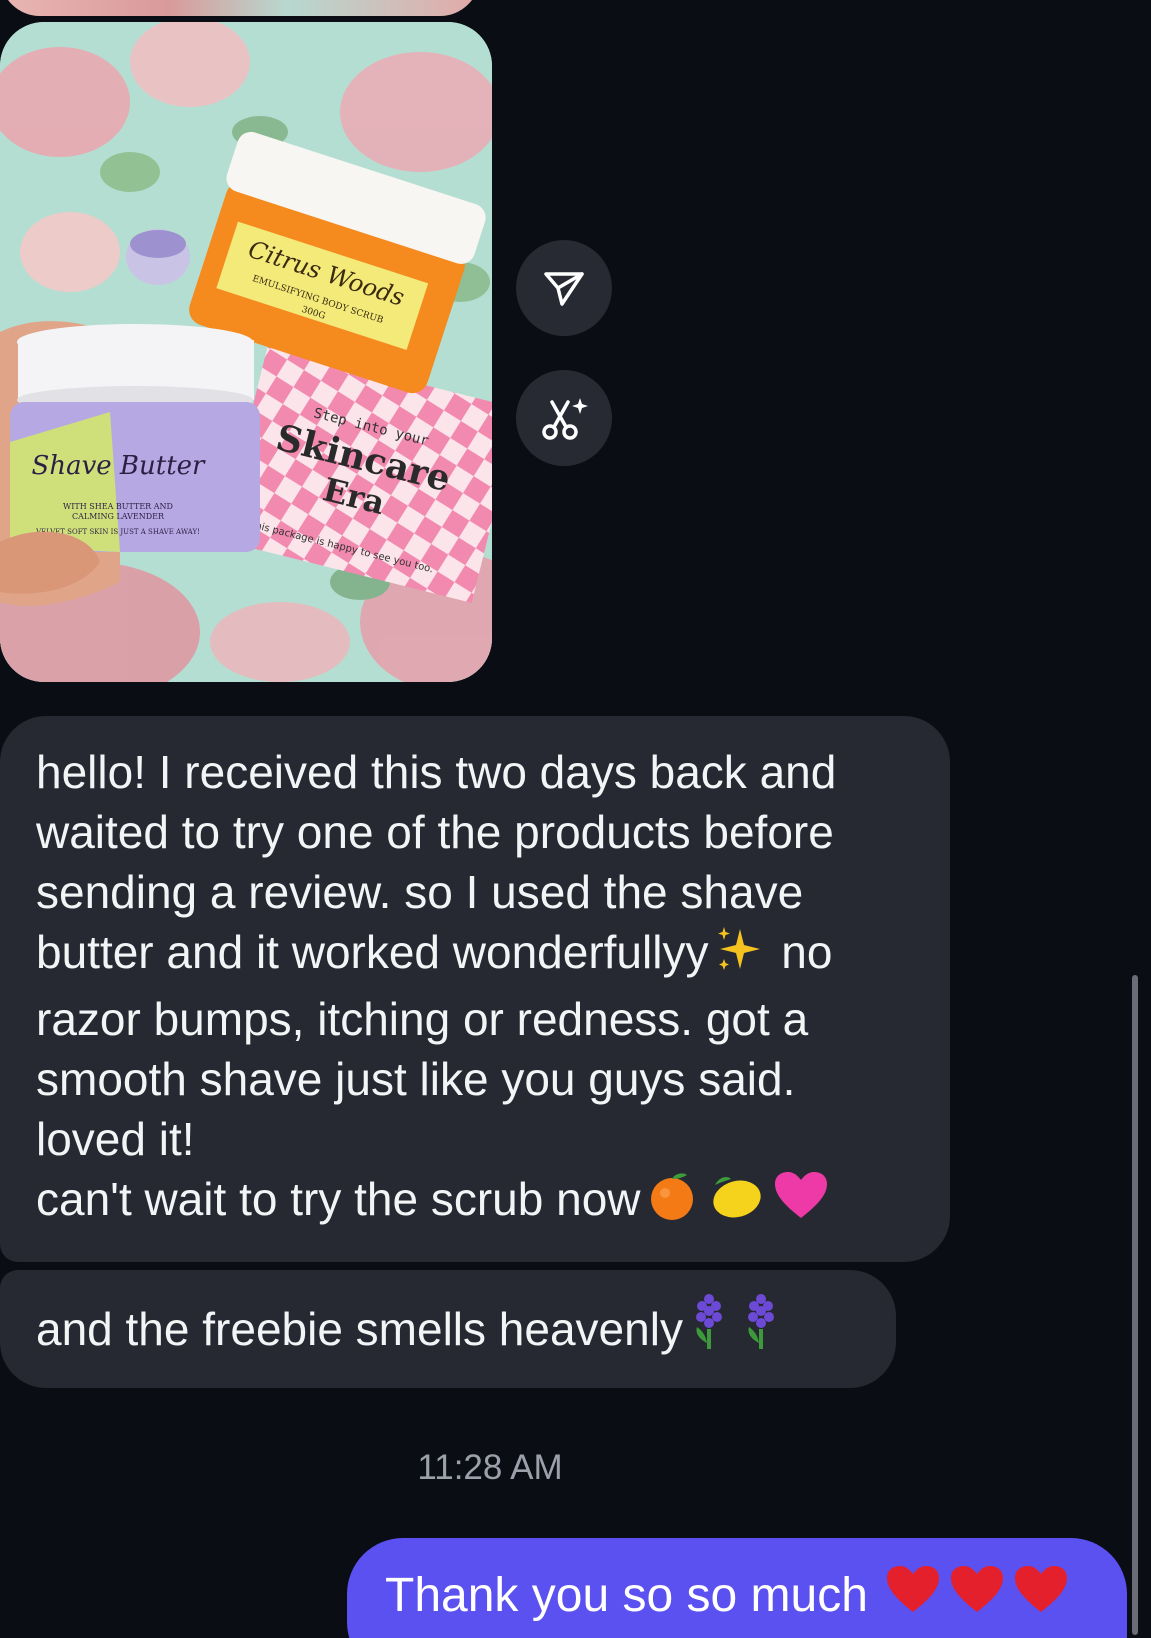 This screenshot has width=1151, height=1638. I want to click on review-line-1: hello! I received this two days back and, so click(436, 772).